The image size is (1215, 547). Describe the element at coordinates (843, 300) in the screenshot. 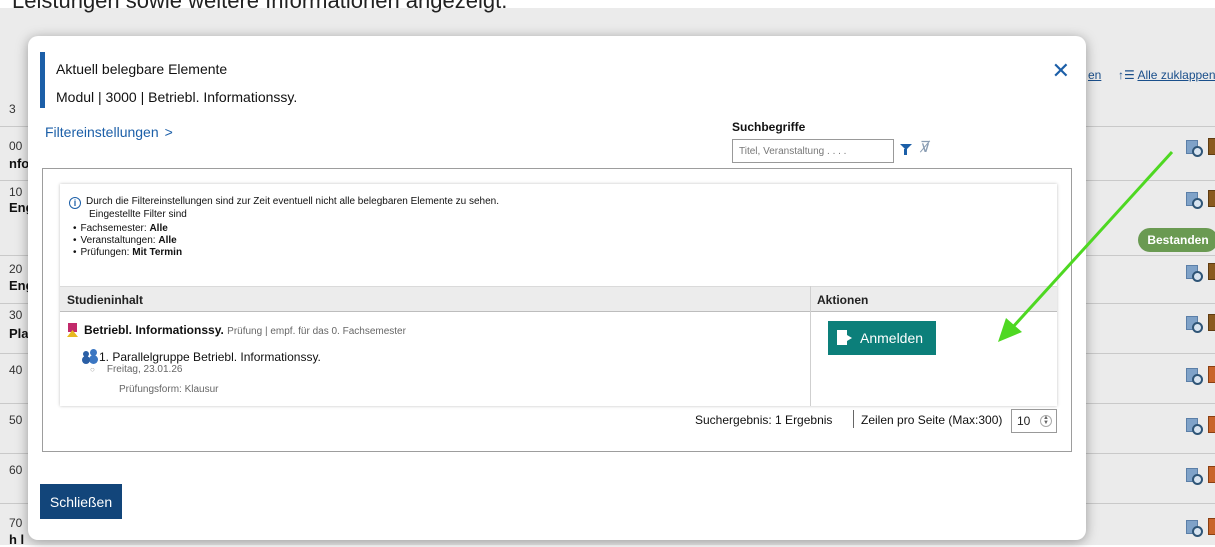

I see `column-header-actions: Aktionen` at that location.